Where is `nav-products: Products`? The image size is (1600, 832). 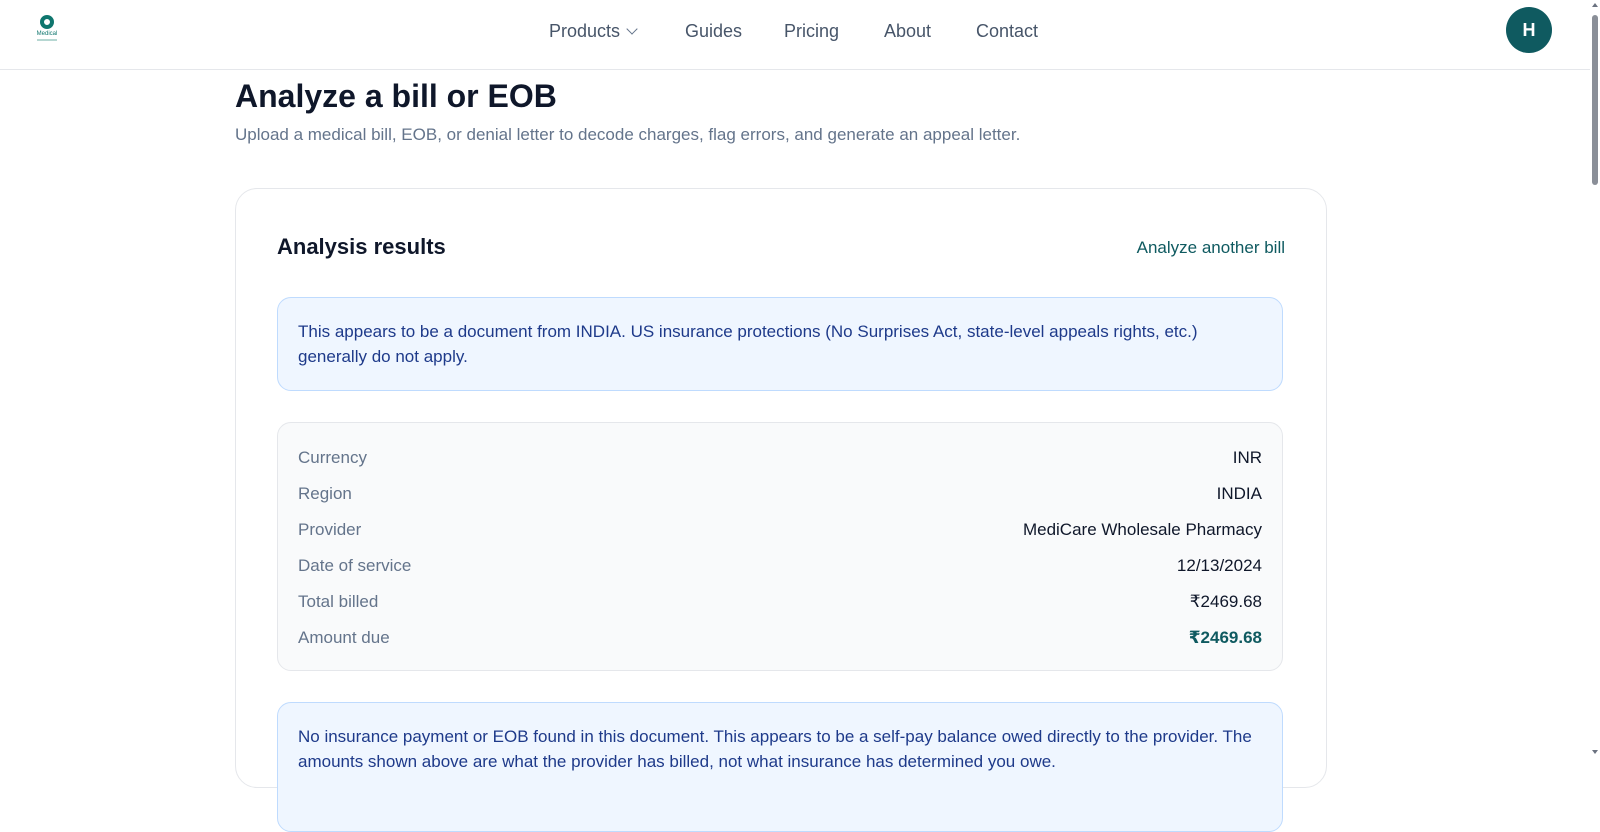 nav-products: Products is located at coordinates (593, 31).